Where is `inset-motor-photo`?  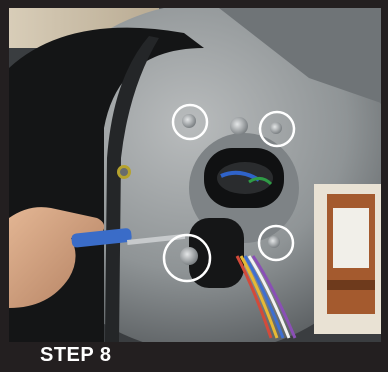 inset-motor-photo is located at coordinates (347, 259).